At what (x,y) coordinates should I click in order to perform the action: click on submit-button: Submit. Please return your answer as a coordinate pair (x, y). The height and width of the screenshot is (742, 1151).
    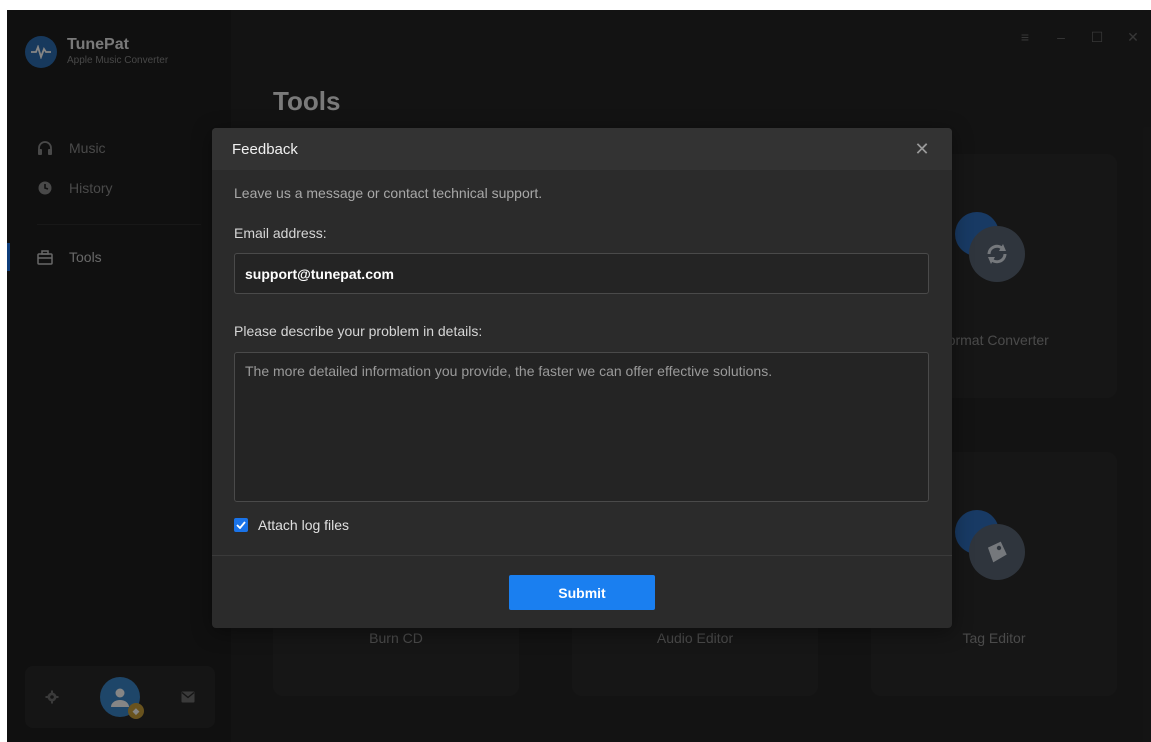
    Looking at the image, I should click on (582, 592).